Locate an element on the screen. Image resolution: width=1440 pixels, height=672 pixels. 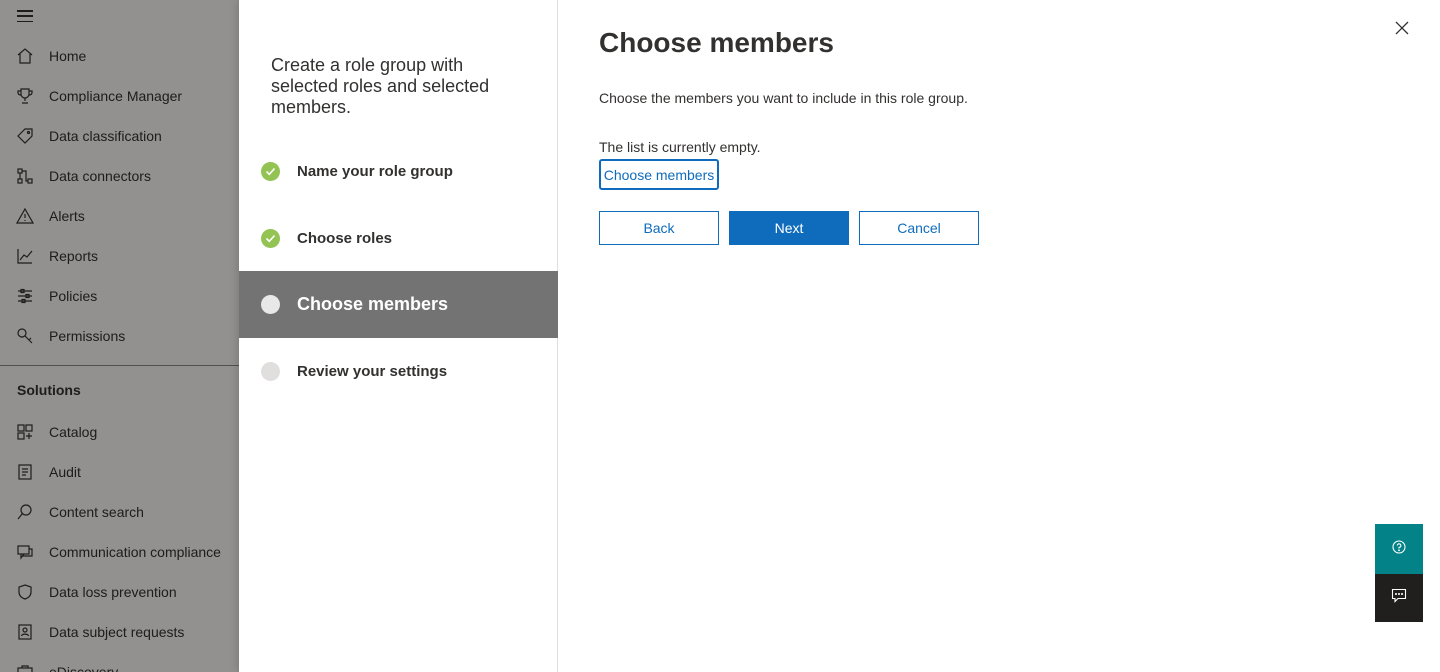
hamburger-menu-icon is located at coordinates (25, 16).